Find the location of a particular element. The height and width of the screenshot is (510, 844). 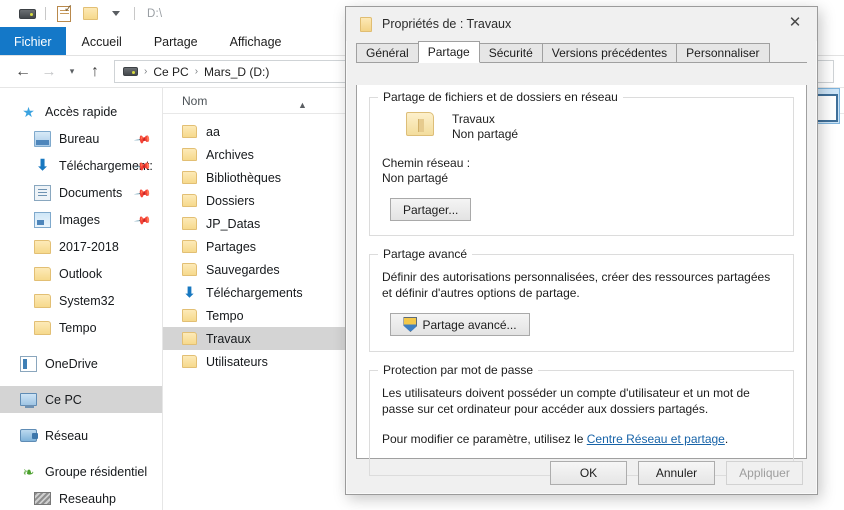

breadcrumb-item-mars-d: Mars_D (D:) is located at coordinates (236, 72).